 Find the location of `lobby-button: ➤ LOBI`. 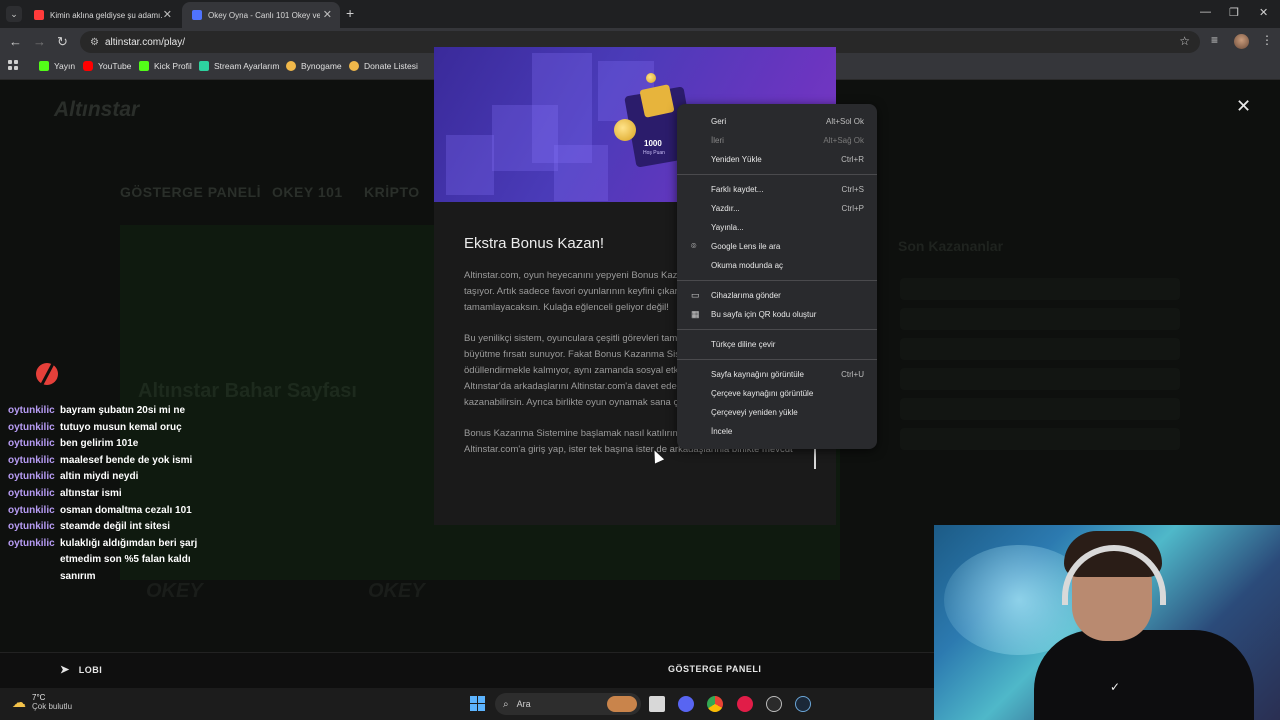

lobby-button: ➤ LOBI is located at coordinates (81, 669).